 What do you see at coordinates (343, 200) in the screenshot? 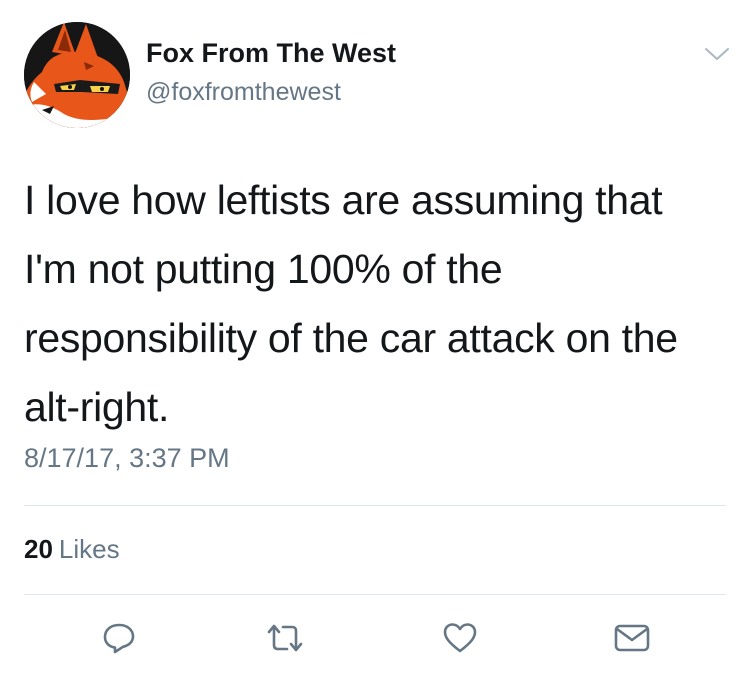
I see `tweet-text-line: I love how leftists are assuming that` at bounding box center [343, 200].